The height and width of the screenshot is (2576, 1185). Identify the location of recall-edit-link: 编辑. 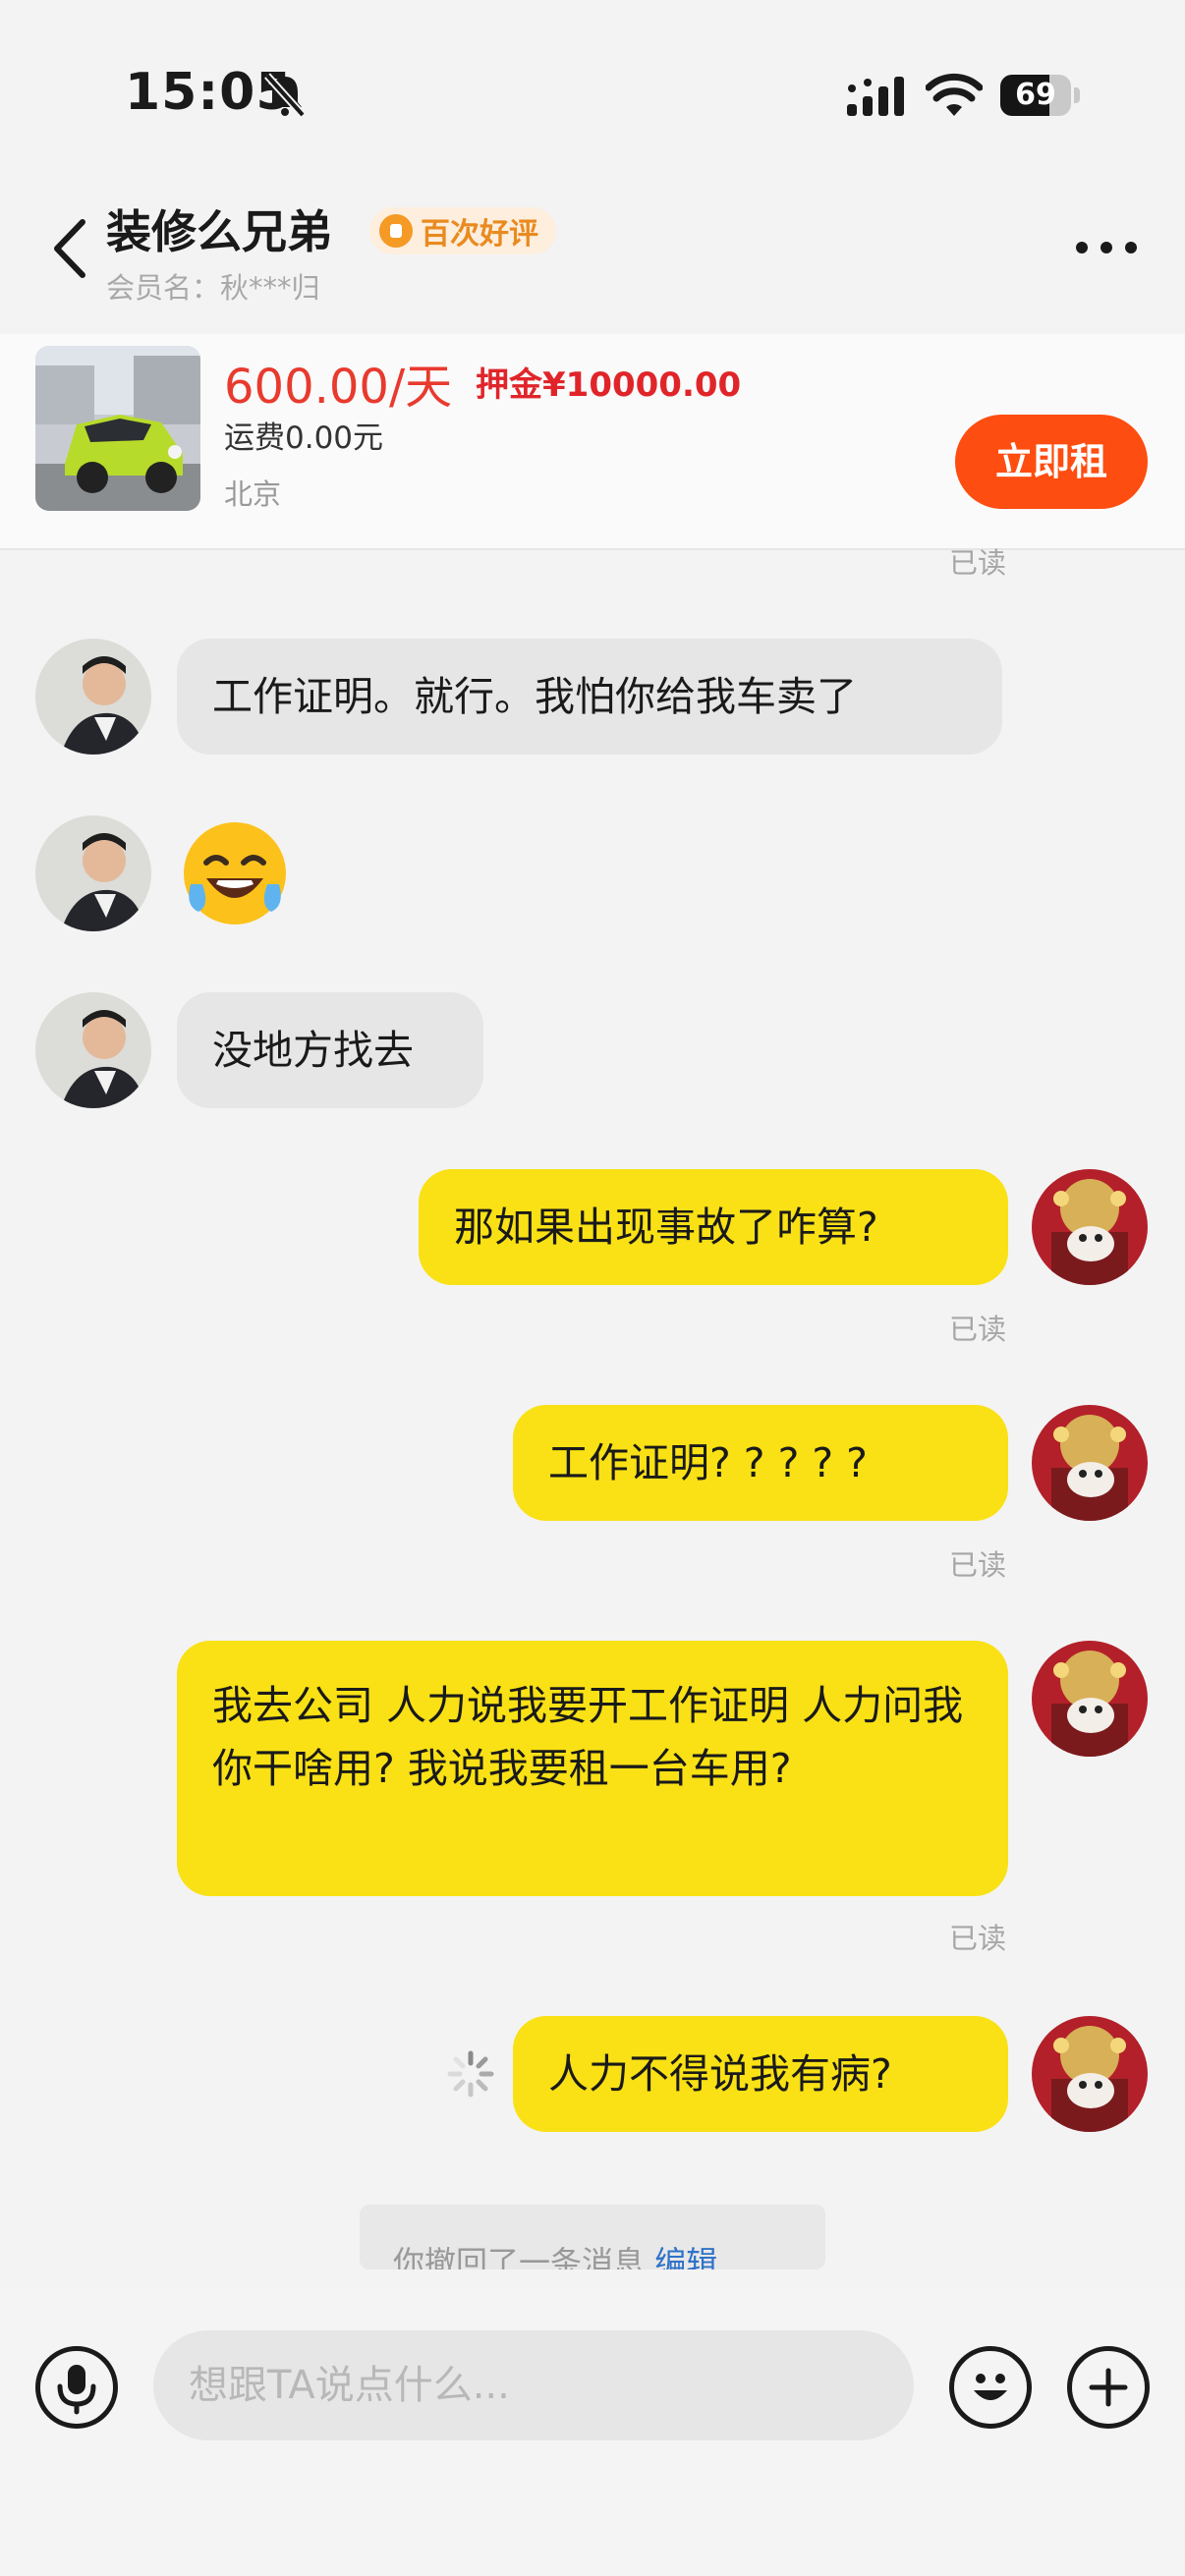
(686, 2256).